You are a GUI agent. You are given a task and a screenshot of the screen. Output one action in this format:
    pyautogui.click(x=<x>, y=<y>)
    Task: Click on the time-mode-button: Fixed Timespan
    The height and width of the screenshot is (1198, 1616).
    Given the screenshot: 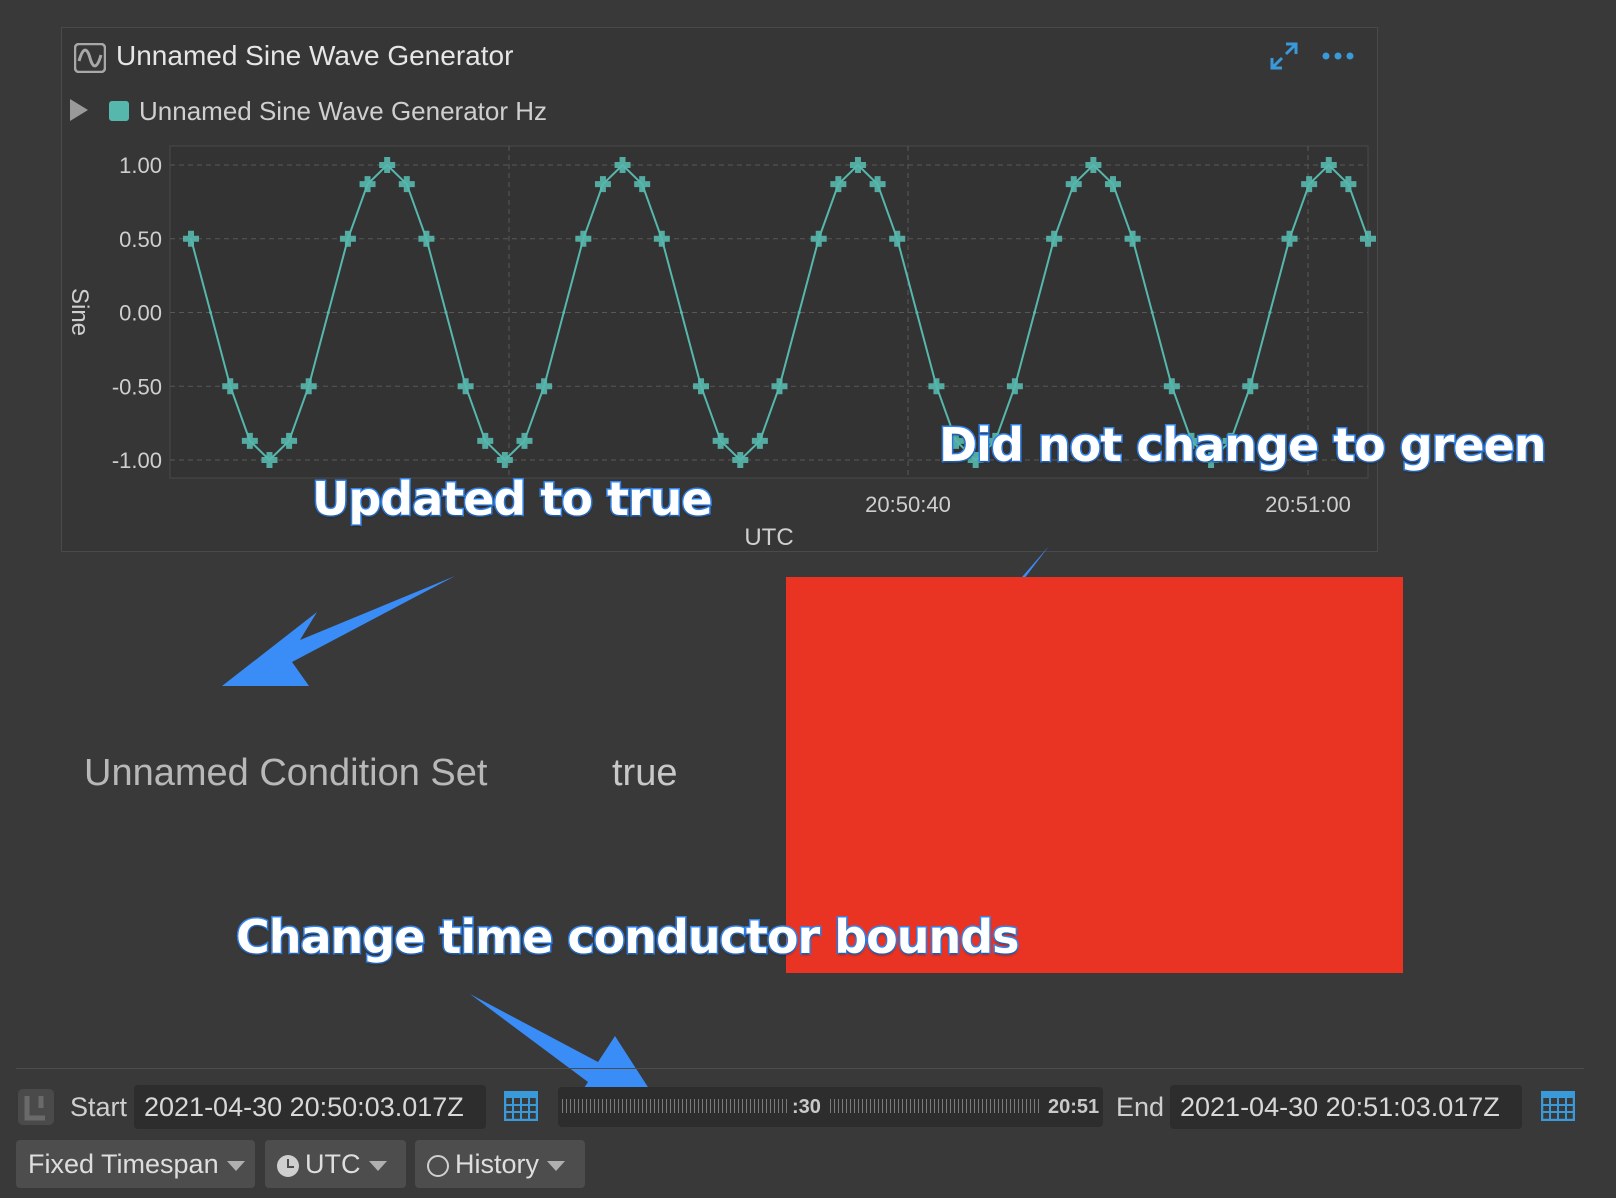 What is the action you would take?
    pyautogui.click(x=135, y=1164)
    